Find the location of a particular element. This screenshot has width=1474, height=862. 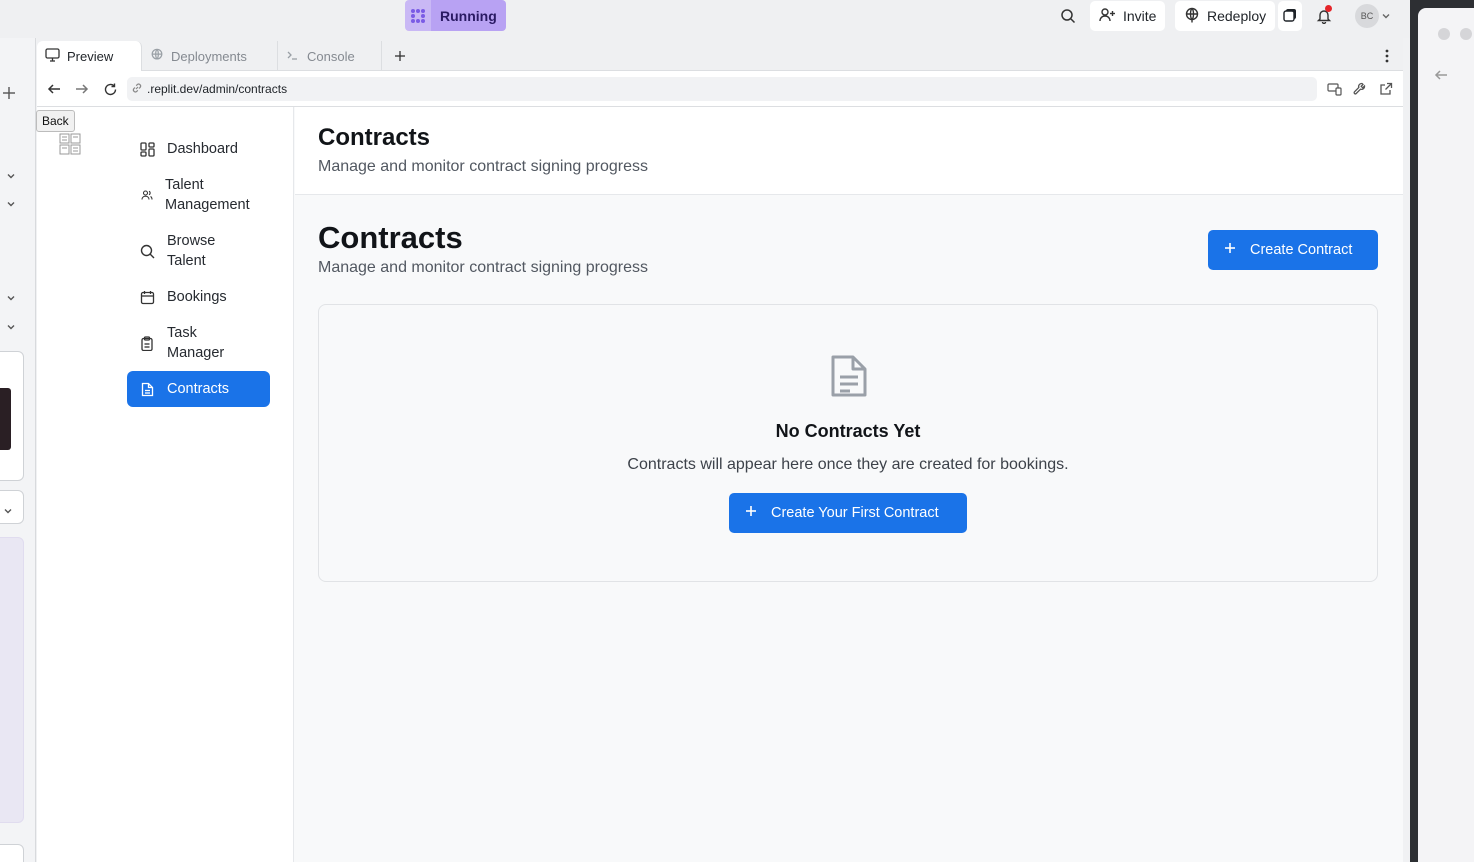

create-first-contract-button: Create Your First Contract is located at coordinates (848, 513).